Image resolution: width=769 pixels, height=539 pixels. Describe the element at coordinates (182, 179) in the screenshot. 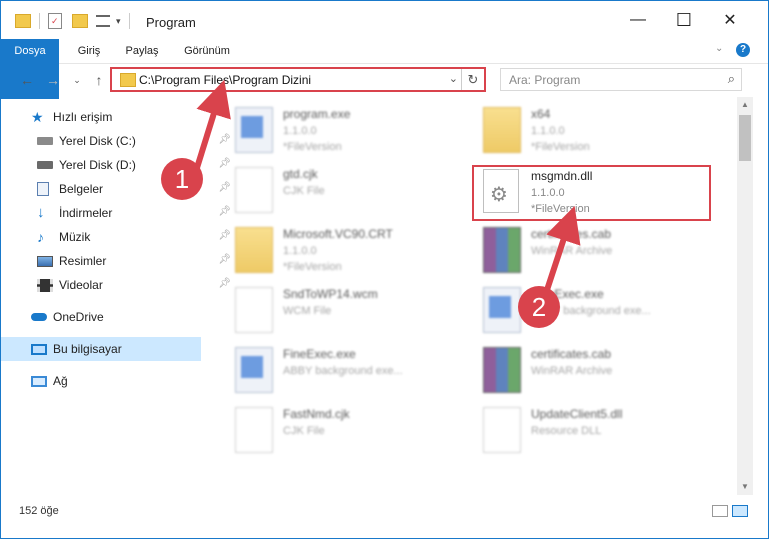

I see `step-badge-1: 1` at that location.